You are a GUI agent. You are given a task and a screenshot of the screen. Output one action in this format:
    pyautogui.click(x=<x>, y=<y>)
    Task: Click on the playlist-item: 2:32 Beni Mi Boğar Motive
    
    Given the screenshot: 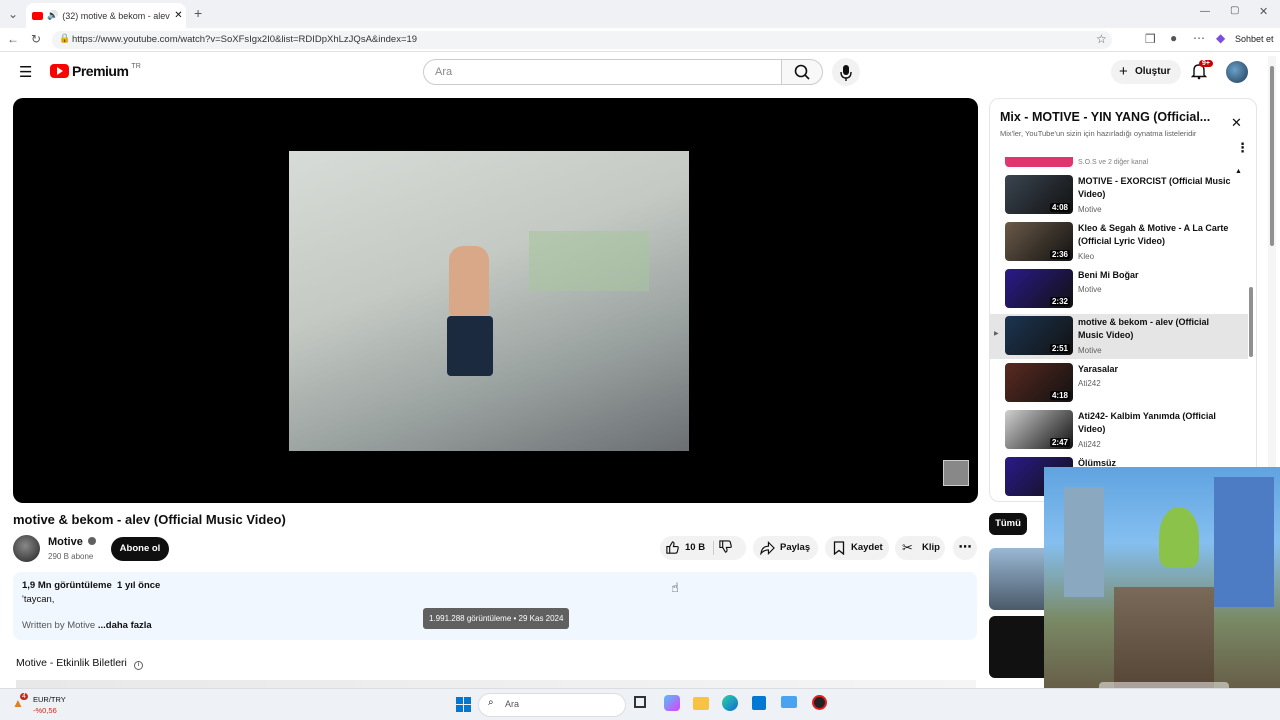 What is the action you would take?
    pyautogui.click(x=1119, y=289)
    